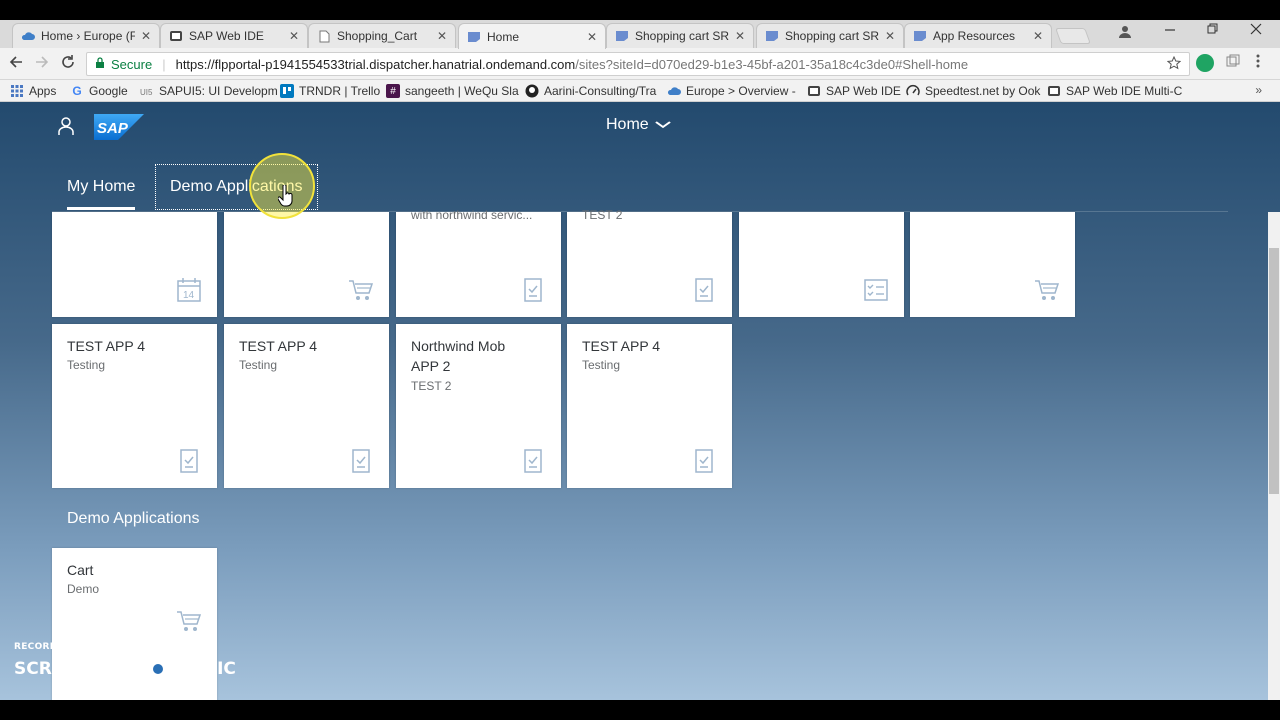 This screenshot has height=720, width=1280. I want to click on bookmark-europe-overview: Europe > Overview -, so click(731, 91).